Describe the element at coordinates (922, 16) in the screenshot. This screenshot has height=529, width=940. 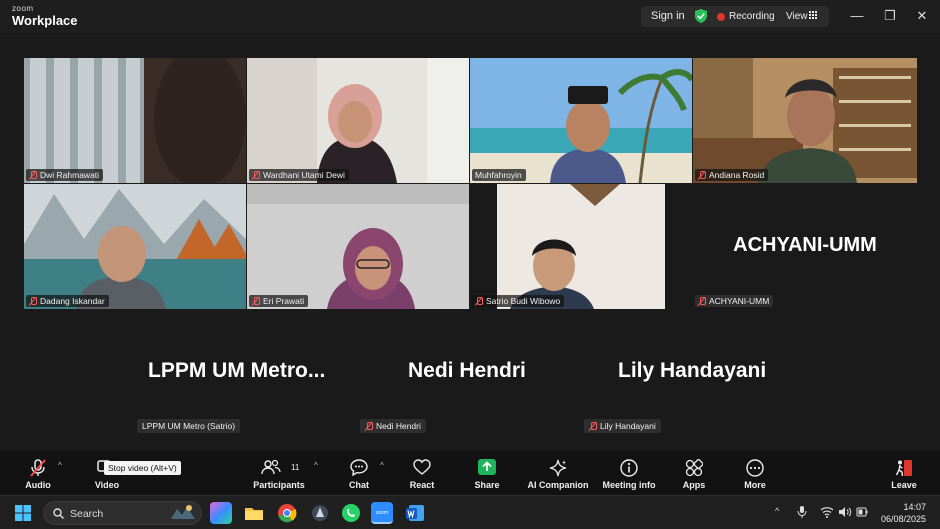
I see `close-icon: ✕` at that location.